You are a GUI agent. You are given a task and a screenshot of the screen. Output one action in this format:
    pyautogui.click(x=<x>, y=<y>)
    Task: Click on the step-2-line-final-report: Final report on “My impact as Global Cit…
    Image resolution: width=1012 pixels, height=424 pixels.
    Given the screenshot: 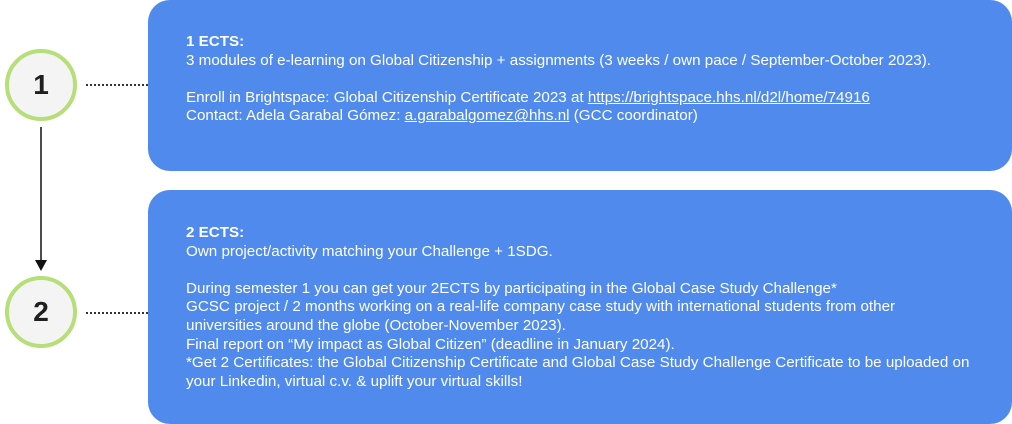 What is the action you would take?
    pyautogui.click(x=430, y=344)
    